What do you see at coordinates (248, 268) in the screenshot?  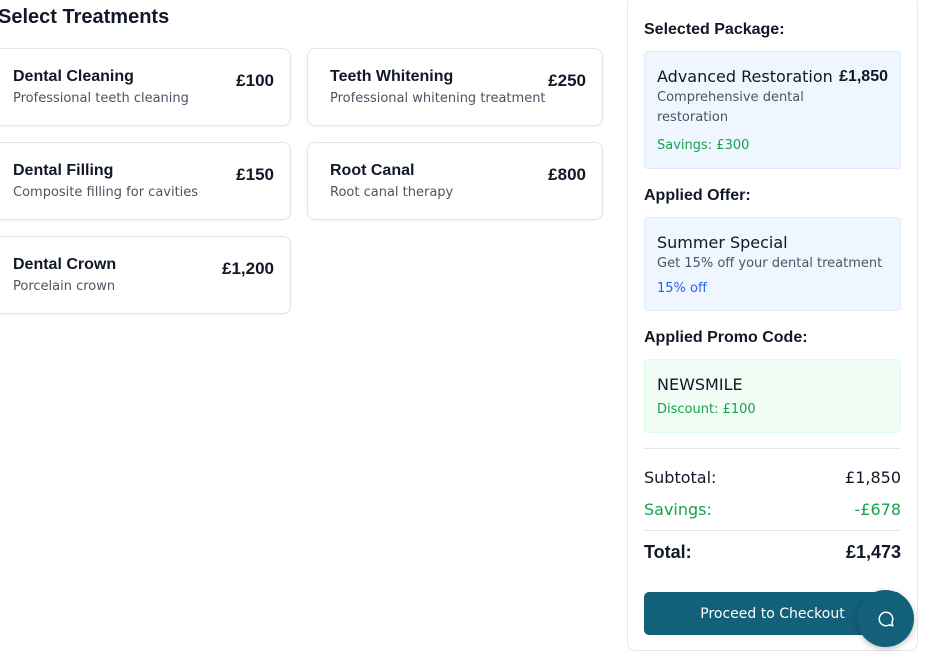 I see `treatment-price: £1,200` at bounding box center [248, 268].